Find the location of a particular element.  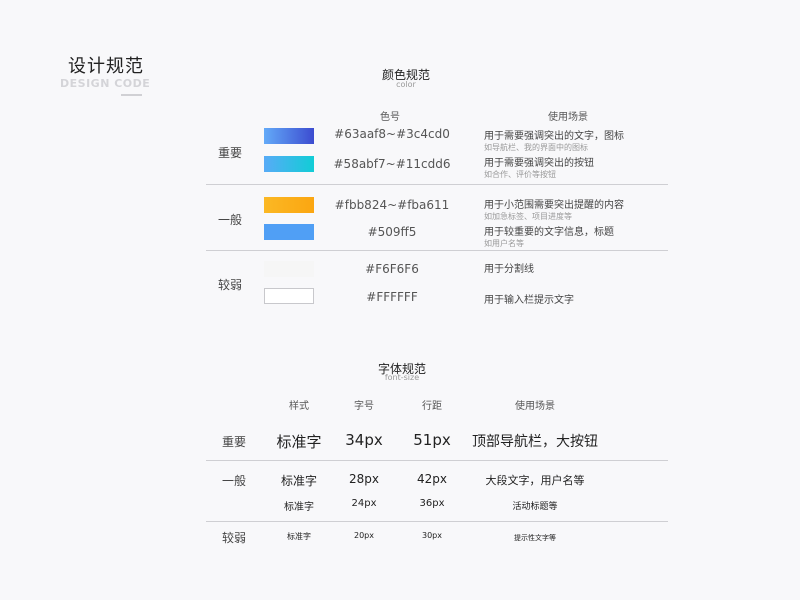

font-usage: 大段文字，用户名等 is located at coordinates (535, 480).